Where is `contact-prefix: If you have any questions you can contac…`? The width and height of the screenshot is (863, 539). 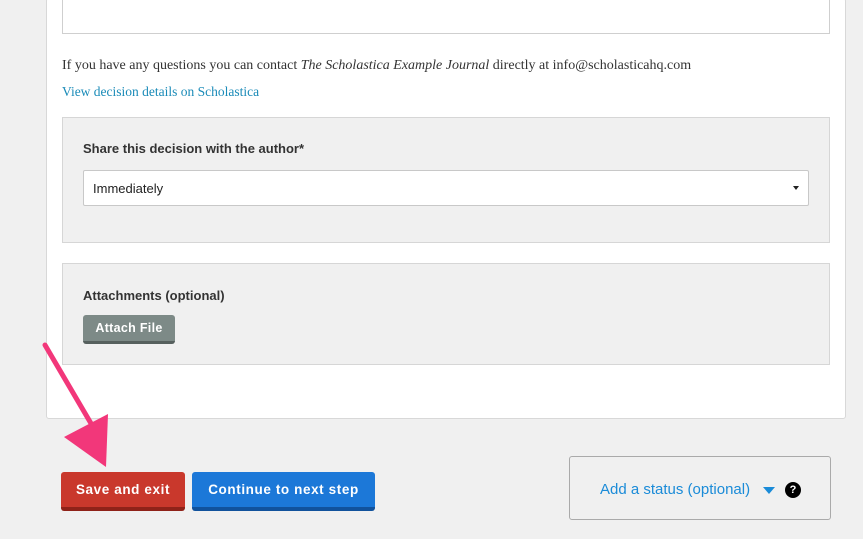
contact-prefix: If you have any questions you can contac… is located at coordinates (181, 65).